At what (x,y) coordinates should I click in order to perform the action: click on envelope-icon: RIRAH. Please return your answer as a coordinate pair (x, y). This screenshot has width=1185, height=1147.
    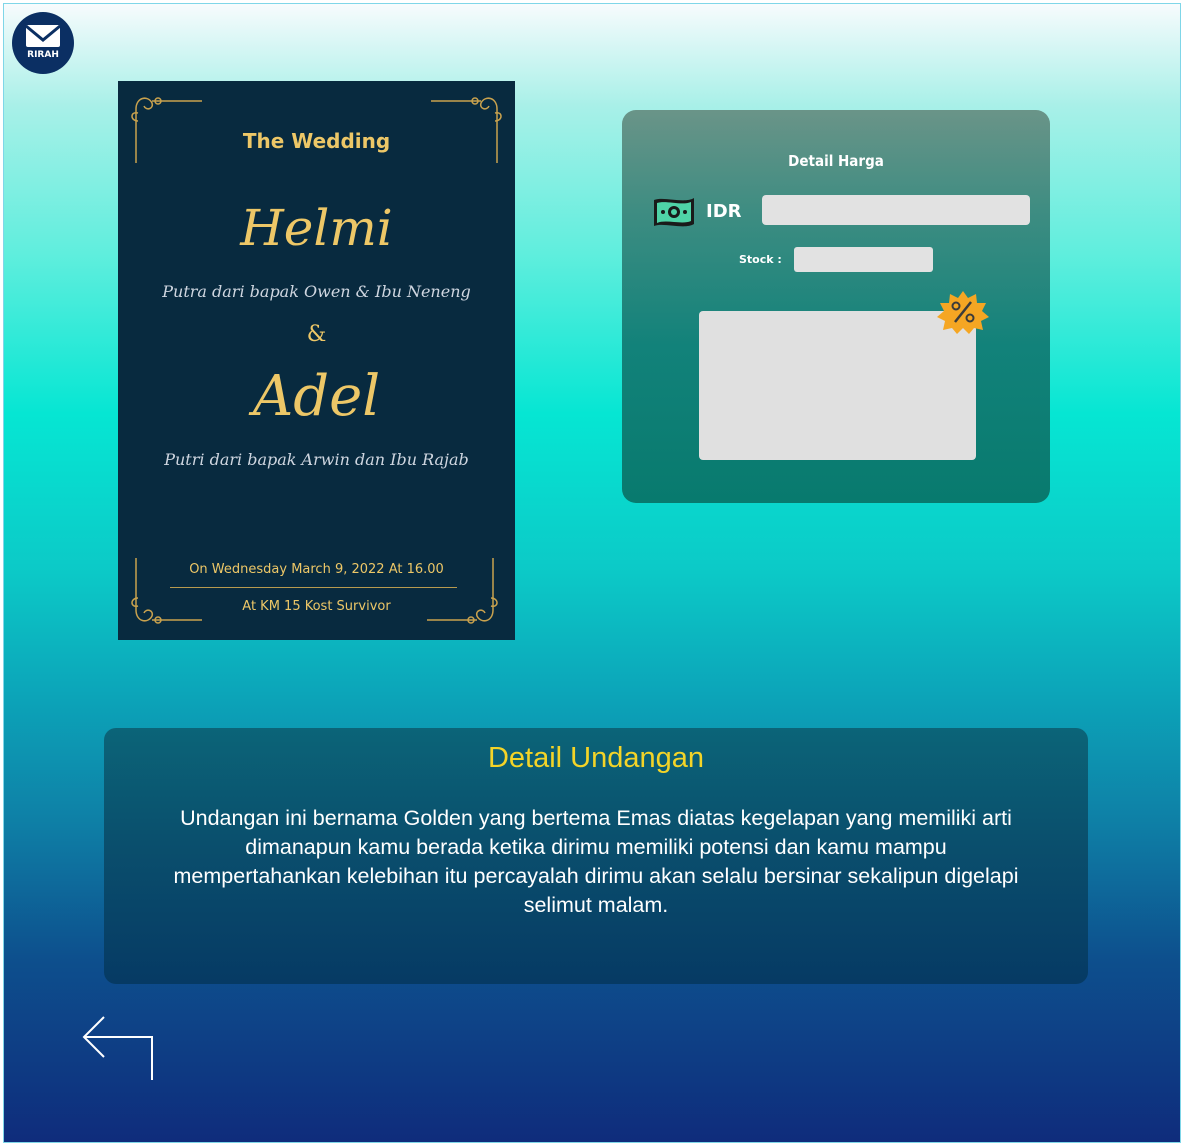
    Looking at the image, I should click on (43, 42).